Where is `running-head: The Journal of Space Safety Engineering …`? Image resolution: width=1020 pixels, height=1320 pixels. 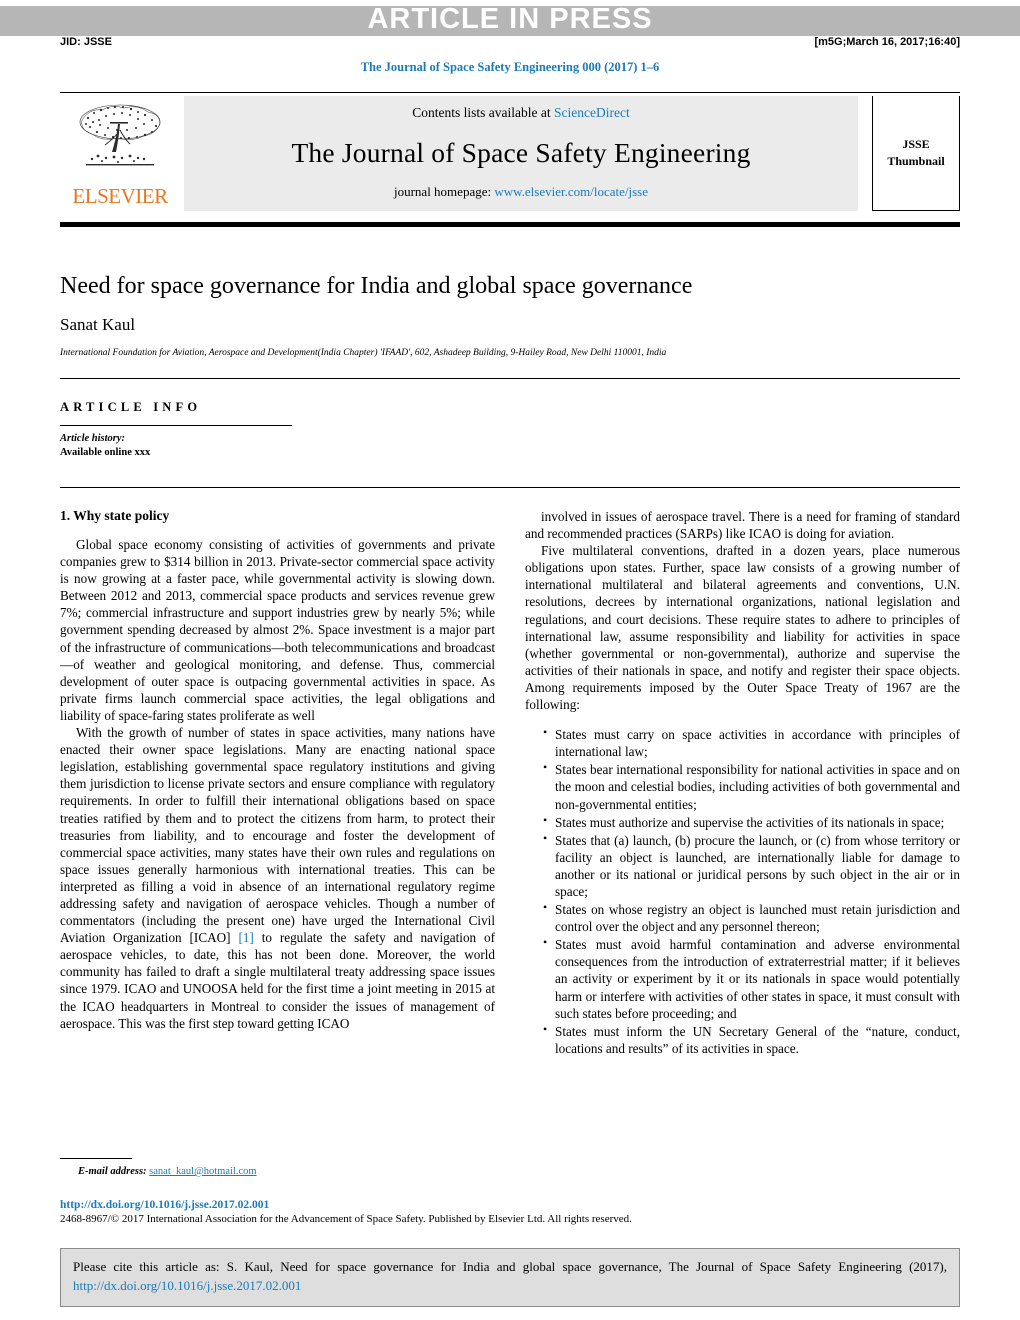 running-head: The Journal of Space Safety Engineering … is located at coordinates (510, 67).